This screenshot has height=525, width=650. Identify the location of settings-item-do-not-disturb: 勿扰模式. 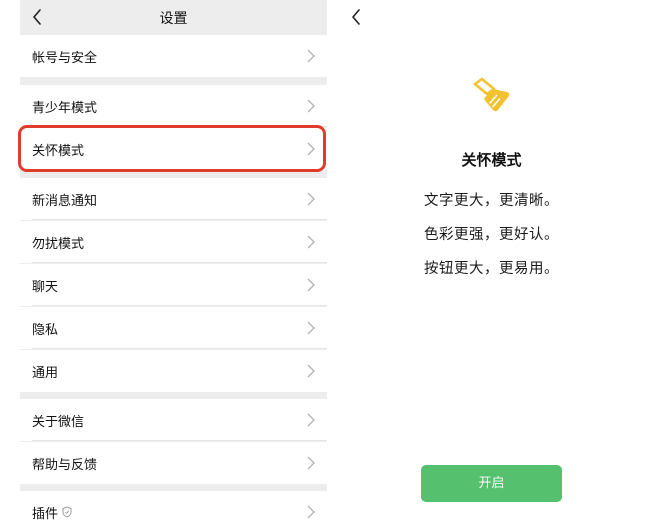
(173, 242).